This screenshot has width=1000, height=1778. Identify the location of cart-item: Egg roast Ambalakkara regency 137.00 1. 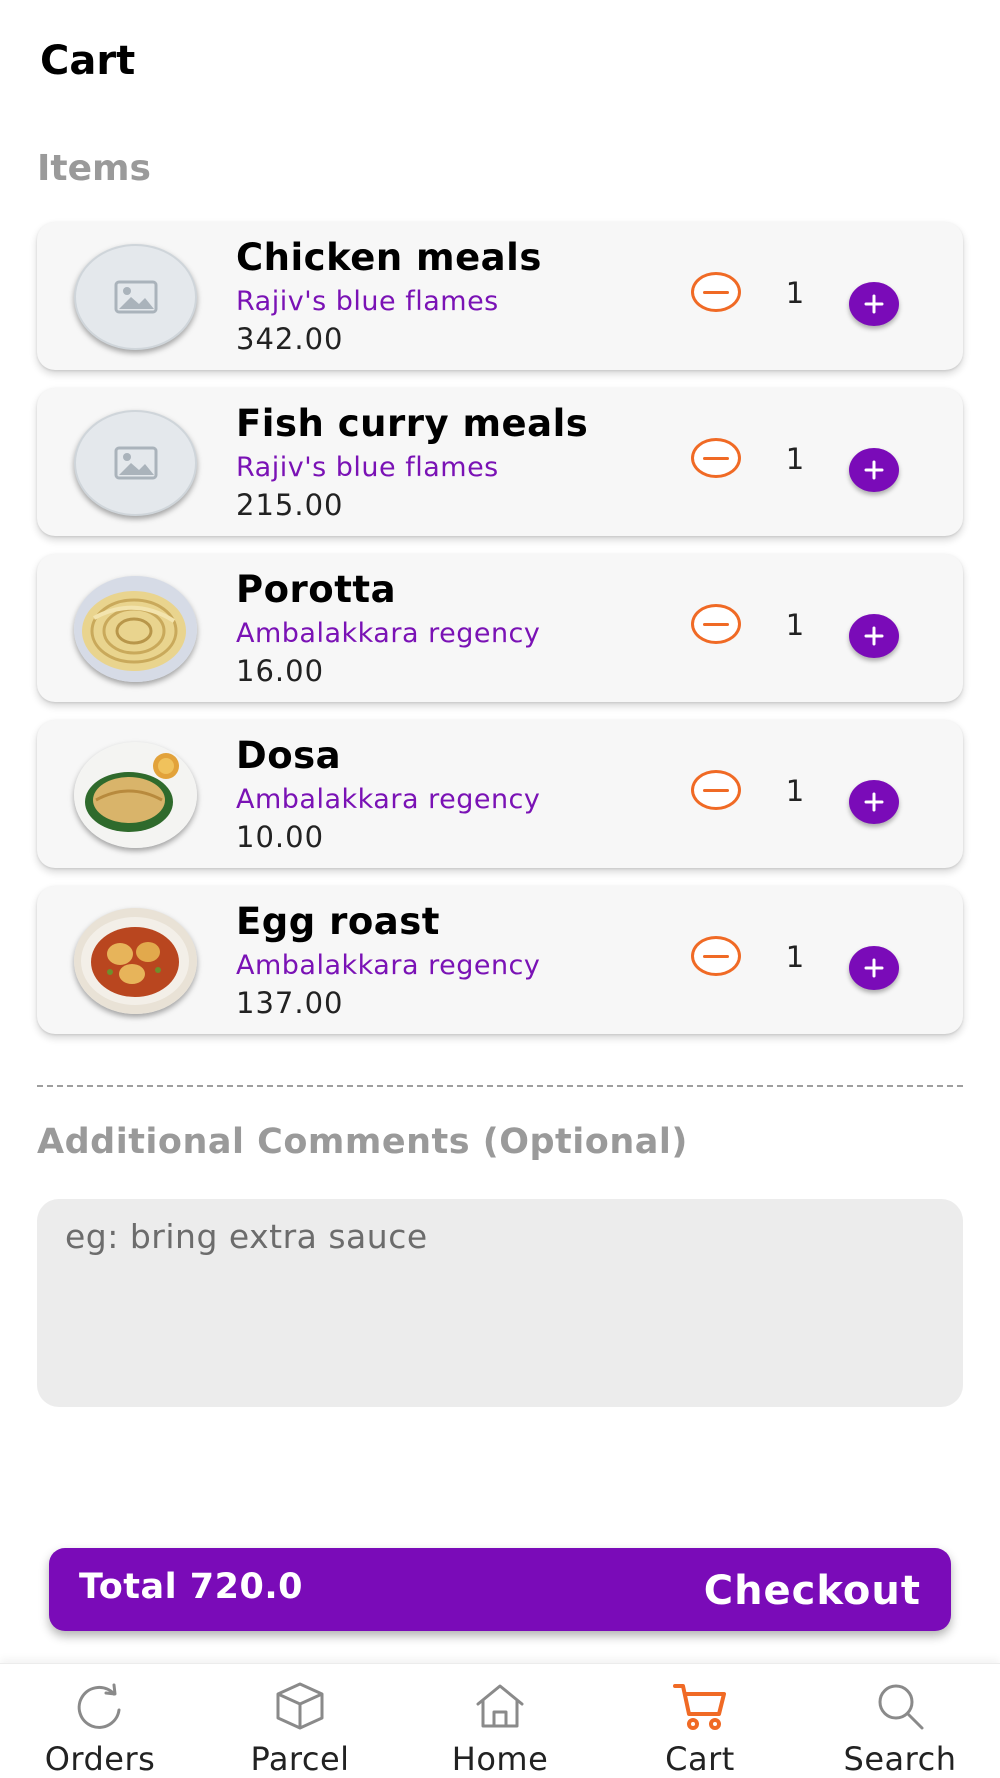
(500, 960).